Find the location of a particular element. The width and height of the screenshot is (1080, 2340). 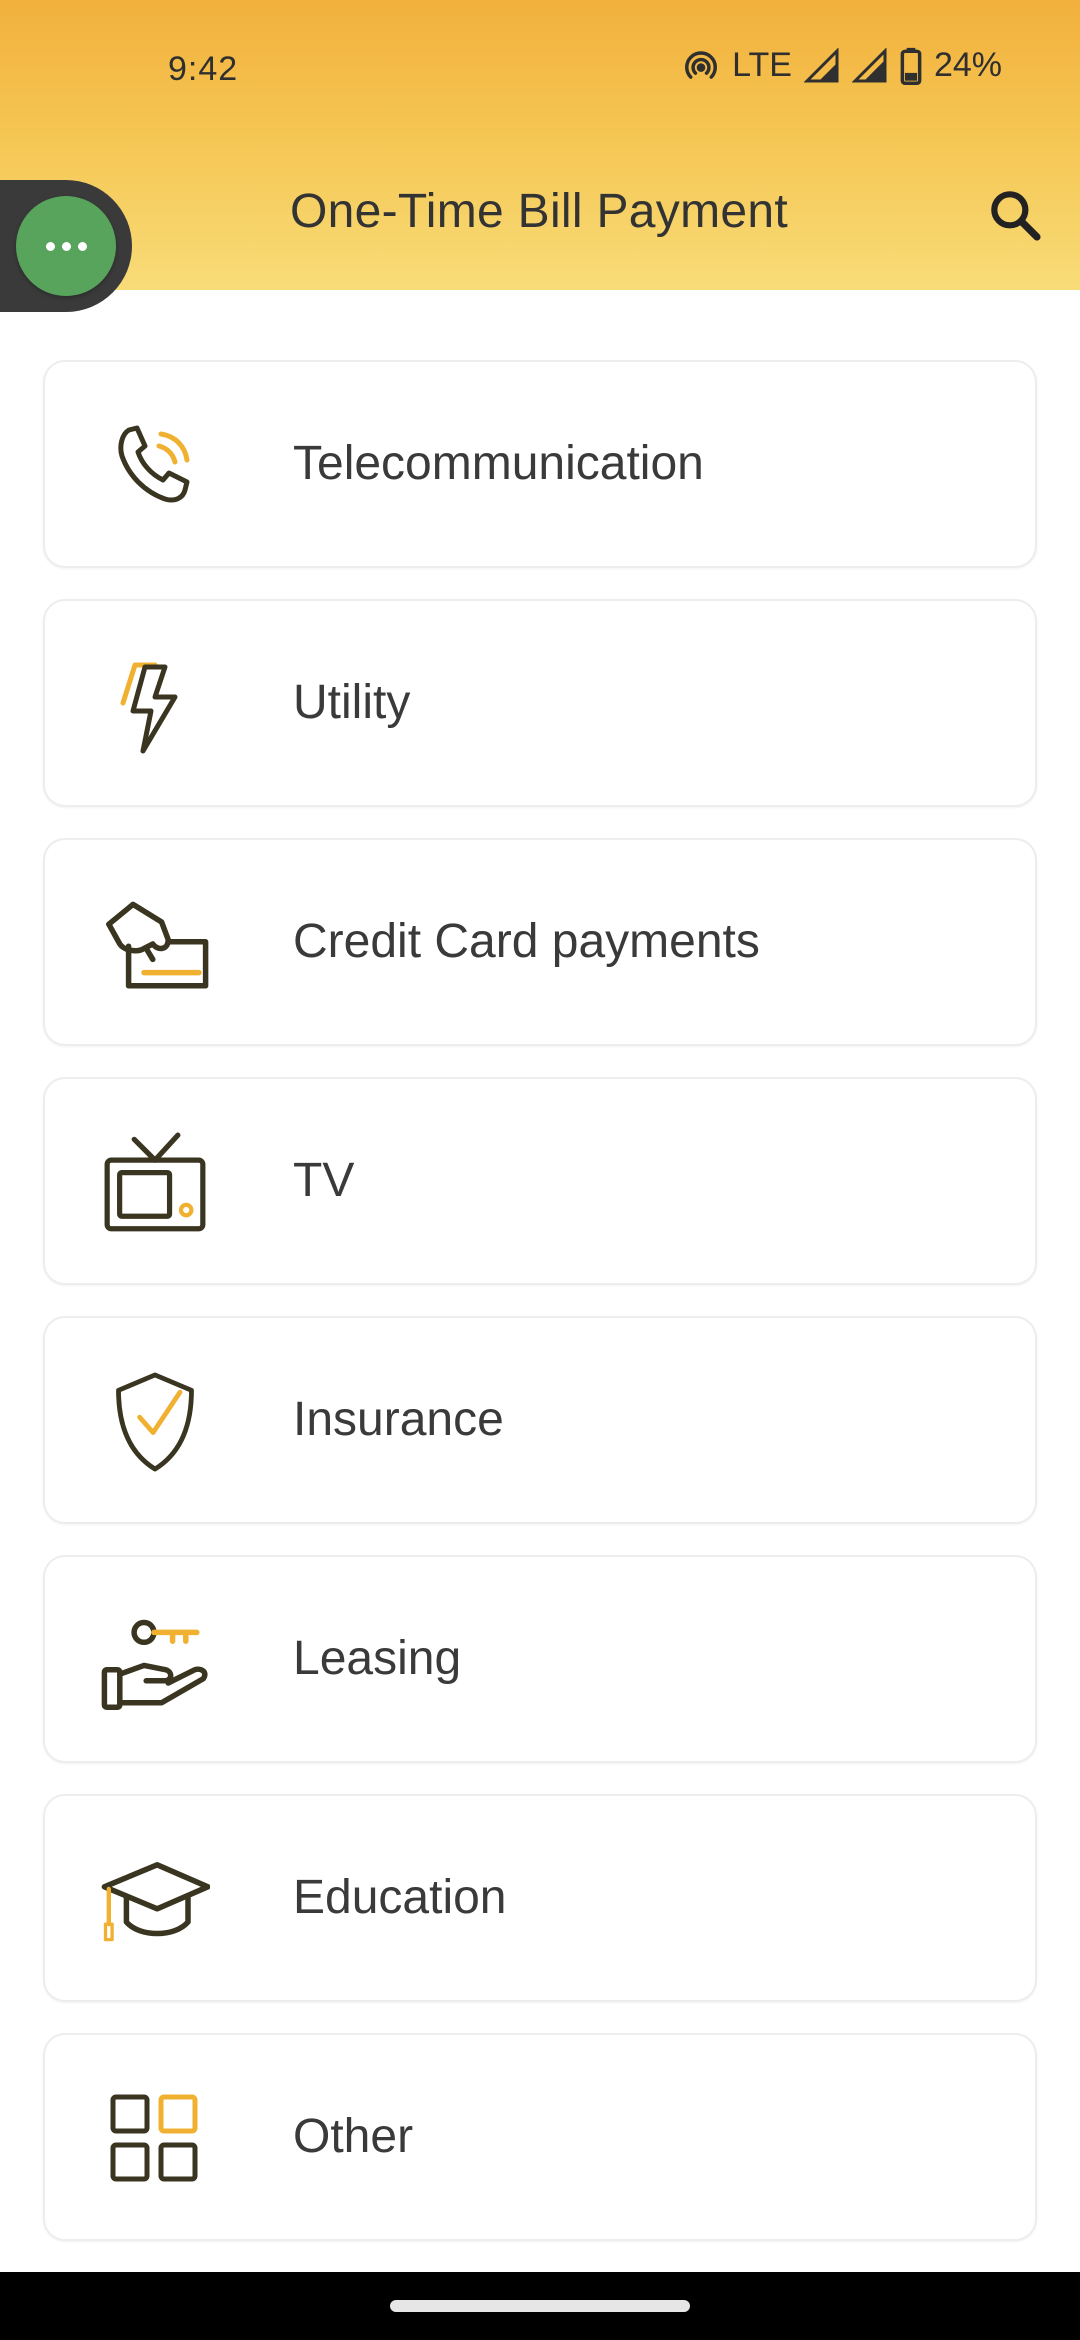

phone-icon is located at coordinates (155, 466).